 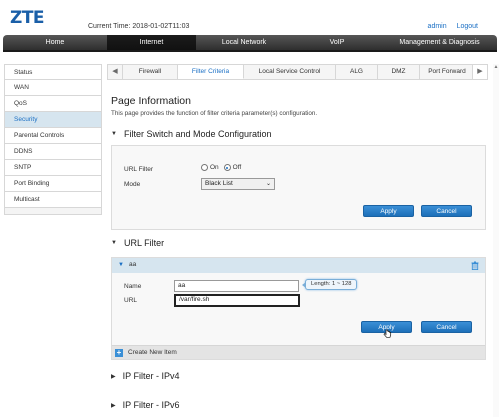 What do you see at coordinates (151, 405) in the screenshot?
I see `ip-filter-ipv6-title: IP Filter - IPv6` at bounding box center [151, 405].